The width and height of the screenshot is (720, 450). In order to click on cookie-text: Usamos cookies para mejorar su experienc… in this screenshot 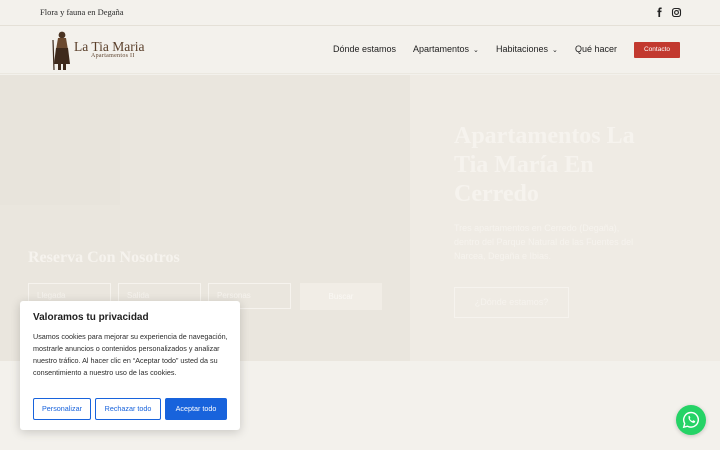, I will do `click(130, 354)`.